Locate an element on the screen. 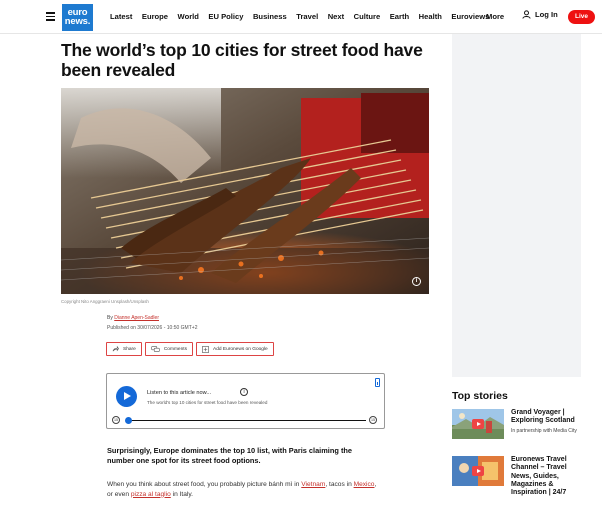 This screenshot has width=602, height=513. nav-item-business: Business is located at coordinates (270, 16).